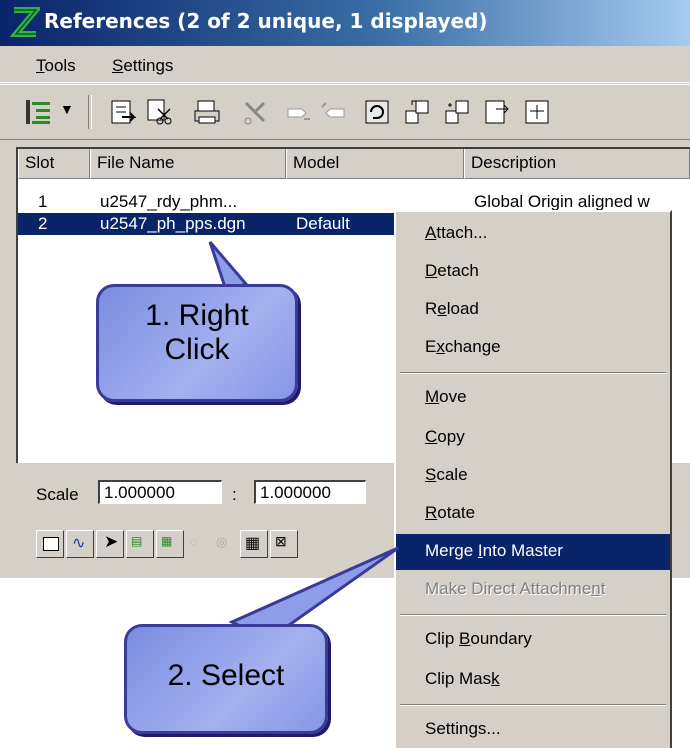  I want to click on toolbar: ▼, so click(345, 112).